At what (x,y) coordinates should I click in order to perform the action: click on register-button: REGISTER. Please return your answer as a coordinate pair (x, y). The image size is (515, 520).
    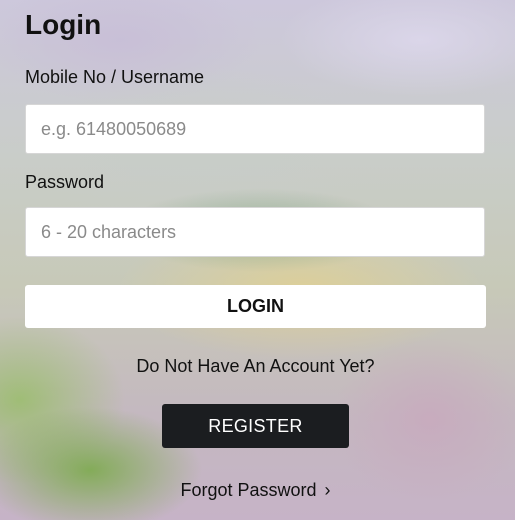
    Looking at the image, I should click on (255, 426).